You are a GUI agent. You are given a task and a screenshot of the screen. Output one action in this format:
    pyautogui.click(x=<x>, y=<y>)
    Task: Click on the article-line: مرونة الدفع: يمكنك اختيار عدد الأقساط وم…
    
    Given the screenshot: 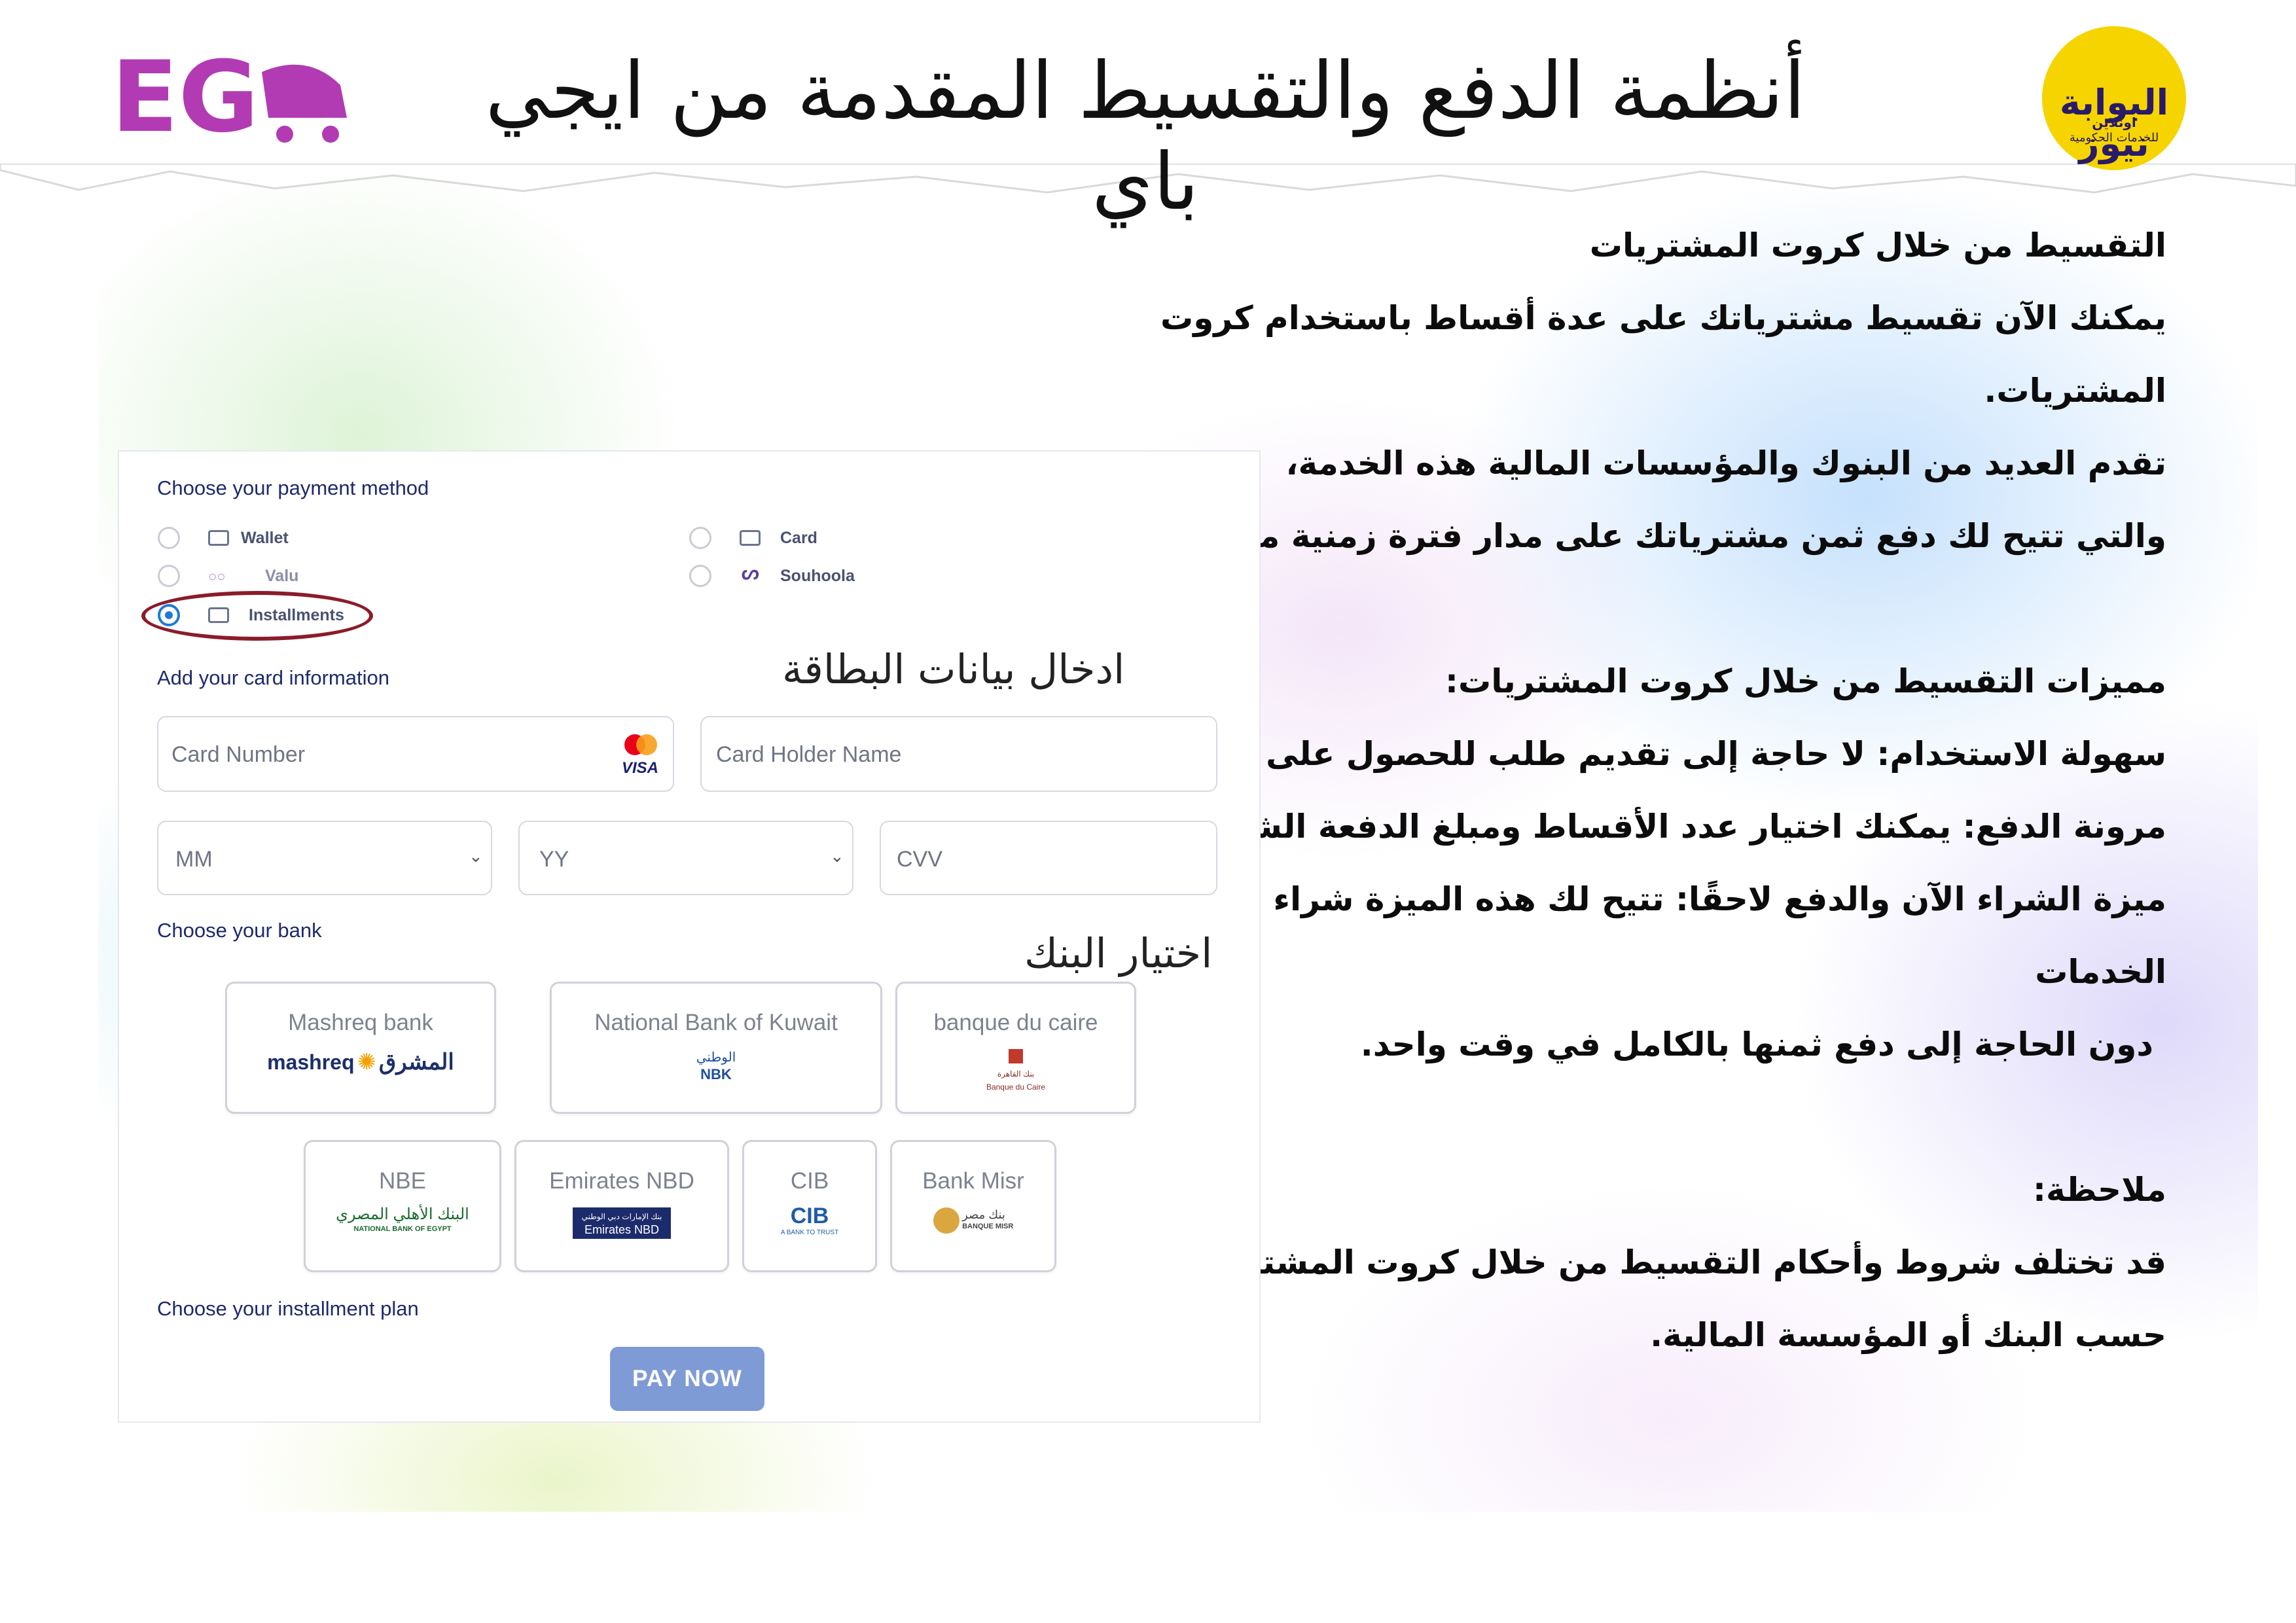 What is the action you would take?
    pyautogui.click(x=1664, y=827)
    